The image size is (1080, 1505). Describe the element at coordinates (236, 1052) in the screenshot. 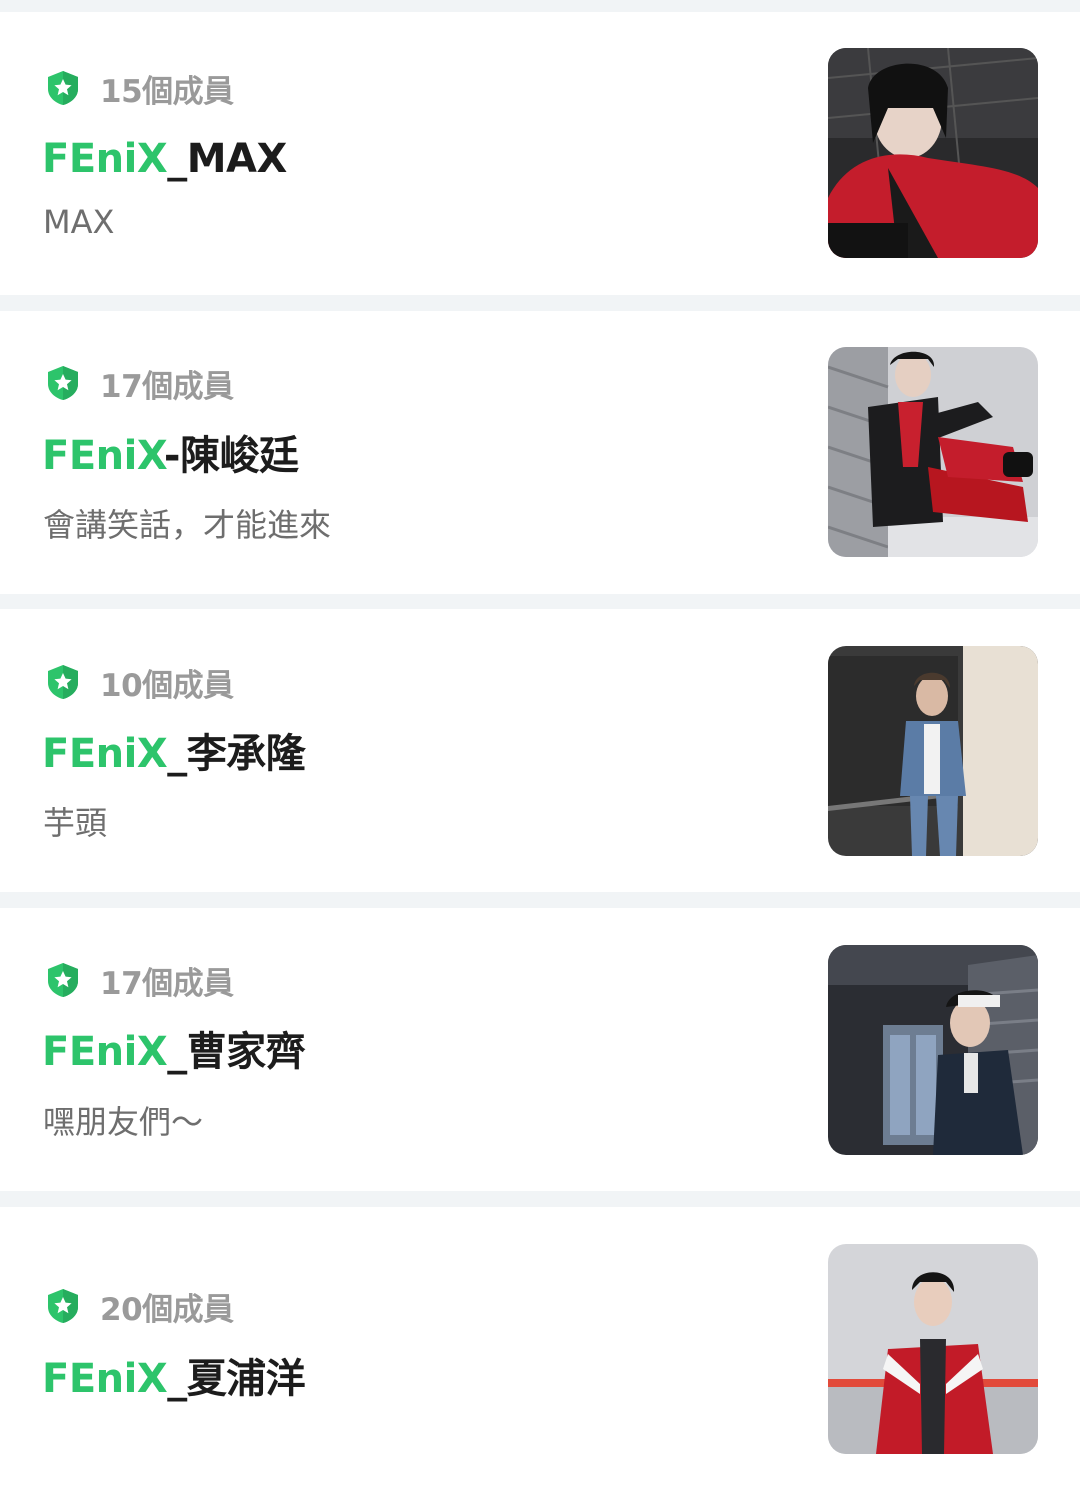

I see `room-title-rest: _曹家齊` at that location.